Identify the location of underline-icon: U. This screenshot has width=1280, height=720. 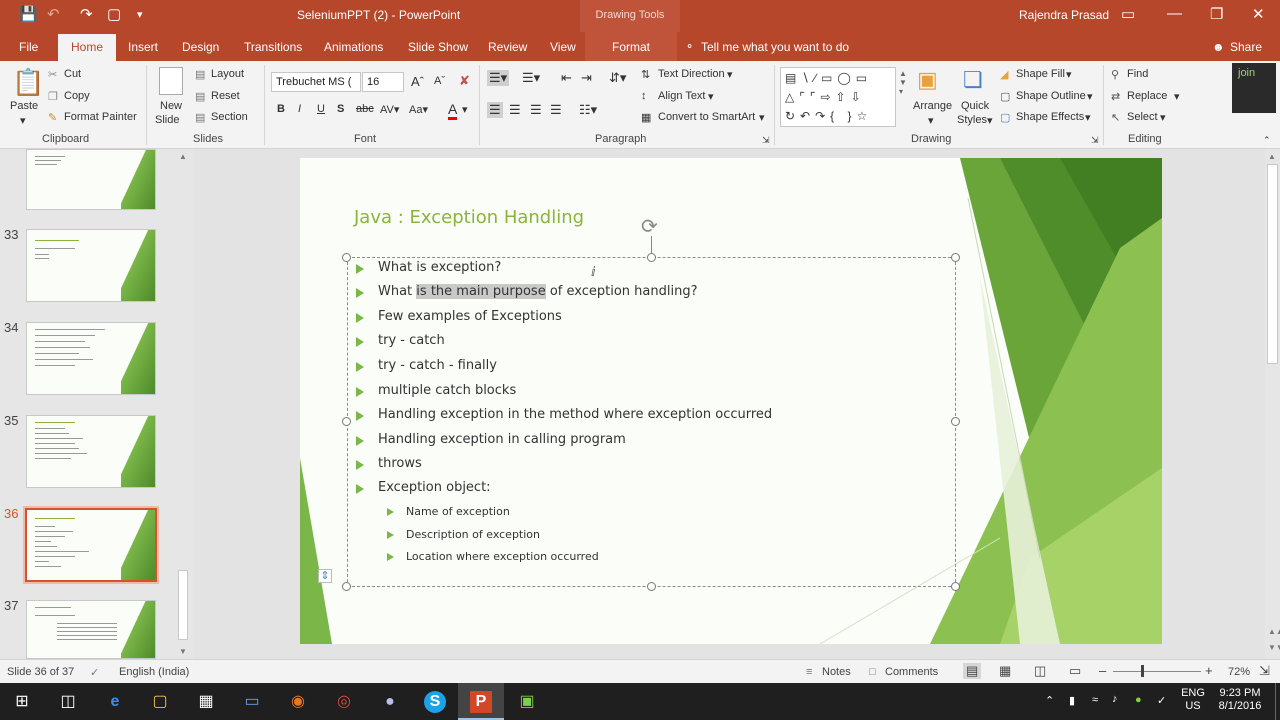
(321, 109).